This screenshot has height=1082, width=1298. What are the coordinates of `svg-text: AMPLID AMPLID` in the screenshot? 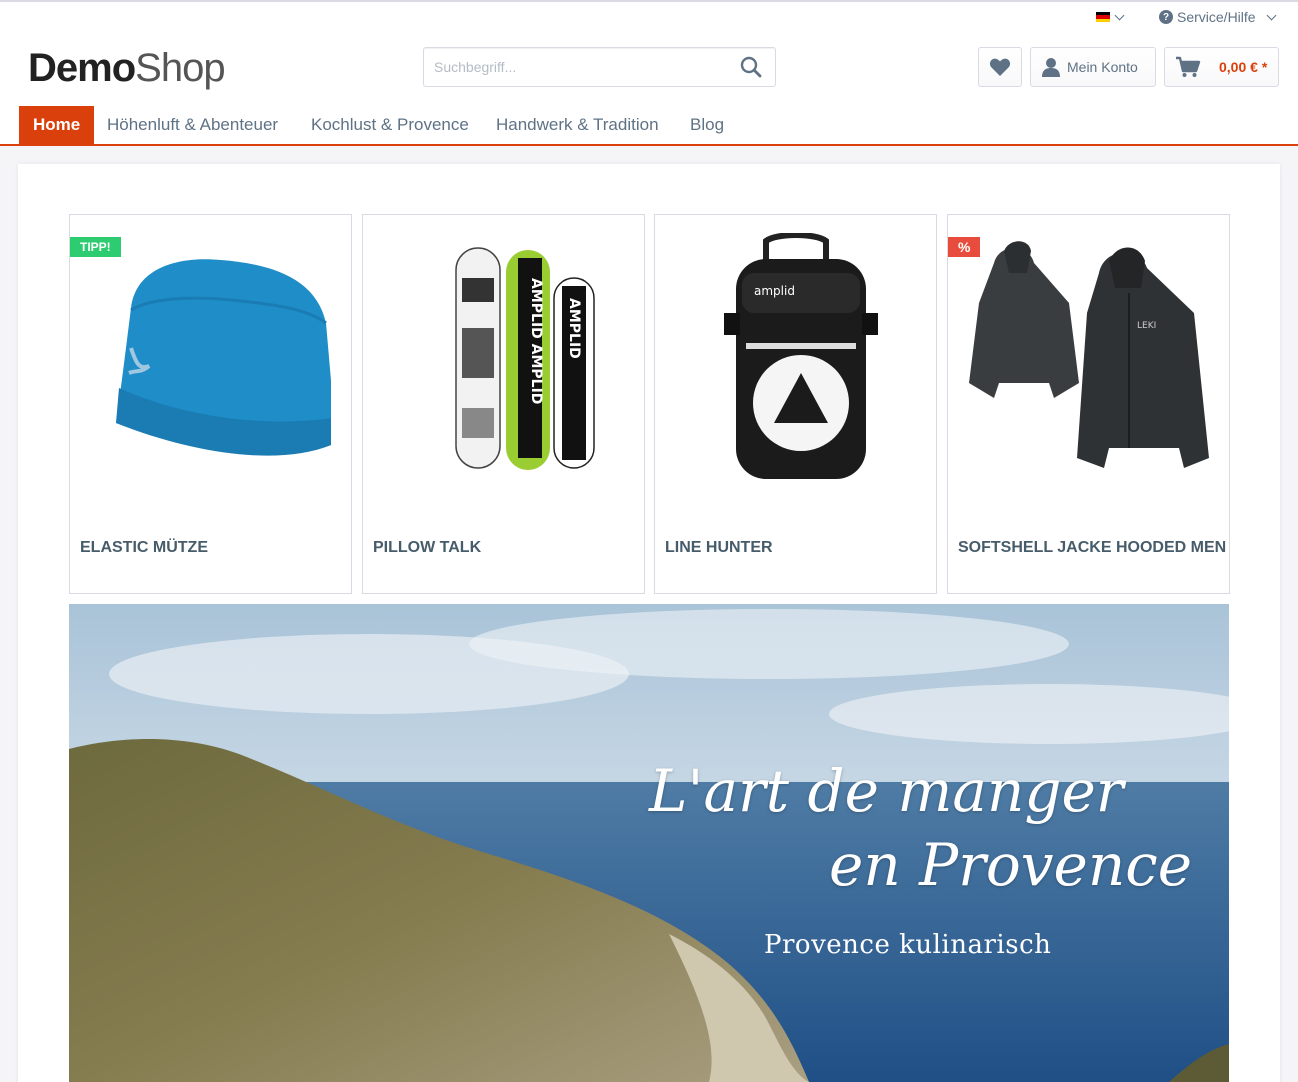 It's located at (536, 341).